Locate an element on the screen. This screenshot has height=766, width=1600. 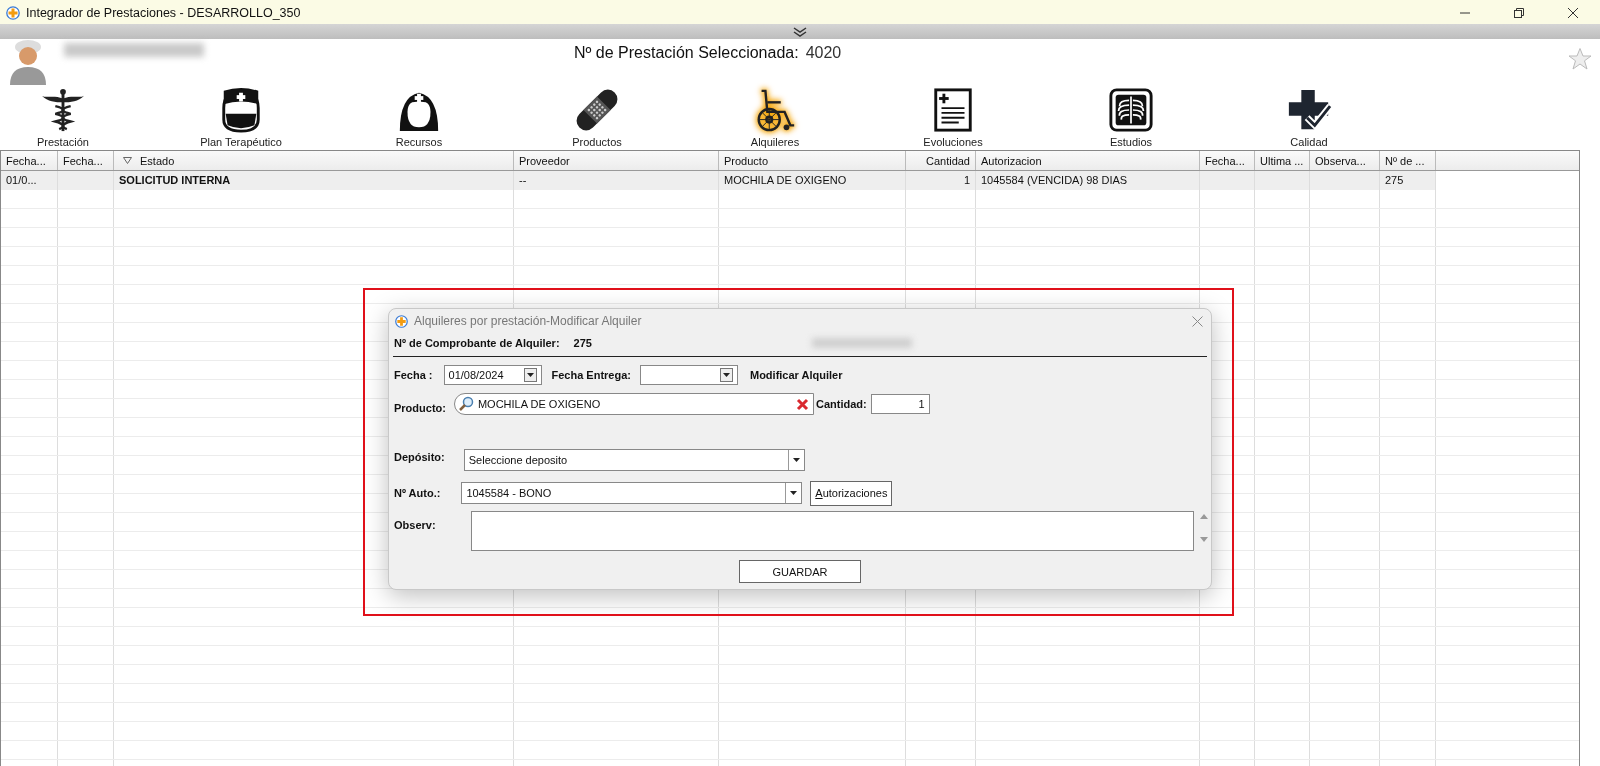
table-cell: 1045584 (VENCIDA) 98 DIAS is located at coordinates (1088, 180).